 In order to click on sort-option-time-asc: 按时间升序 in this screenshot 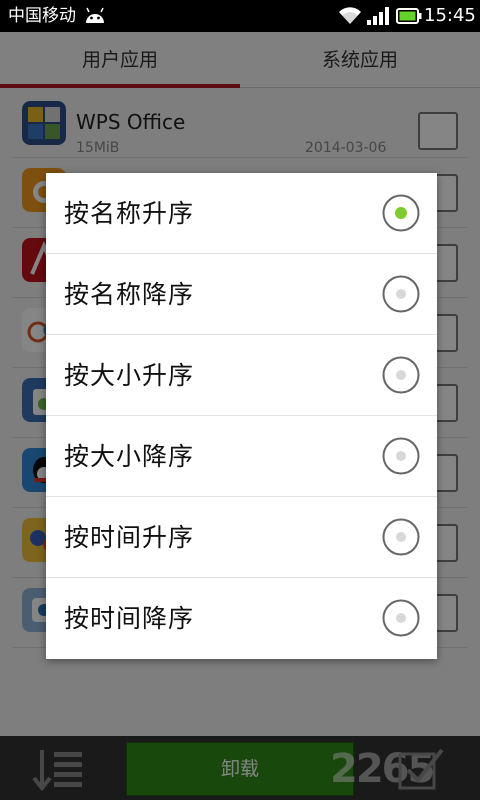, I will do `click(241, 537)`.